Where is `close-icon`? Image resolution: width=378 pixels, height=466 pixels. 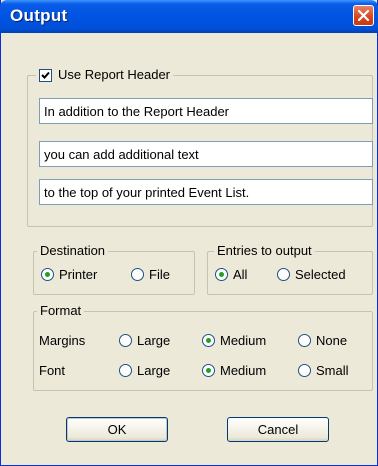
close-icon is located at coordinates (363, 15).